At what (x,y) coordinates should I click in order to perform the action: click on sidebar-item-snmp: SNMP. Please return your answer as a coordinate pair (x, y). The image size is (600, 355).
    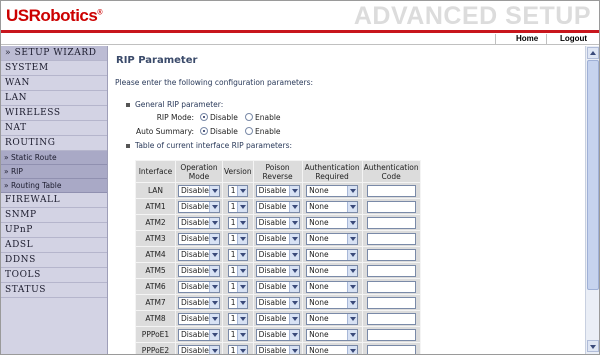
    Looking at the image, I should click on (54, 215).